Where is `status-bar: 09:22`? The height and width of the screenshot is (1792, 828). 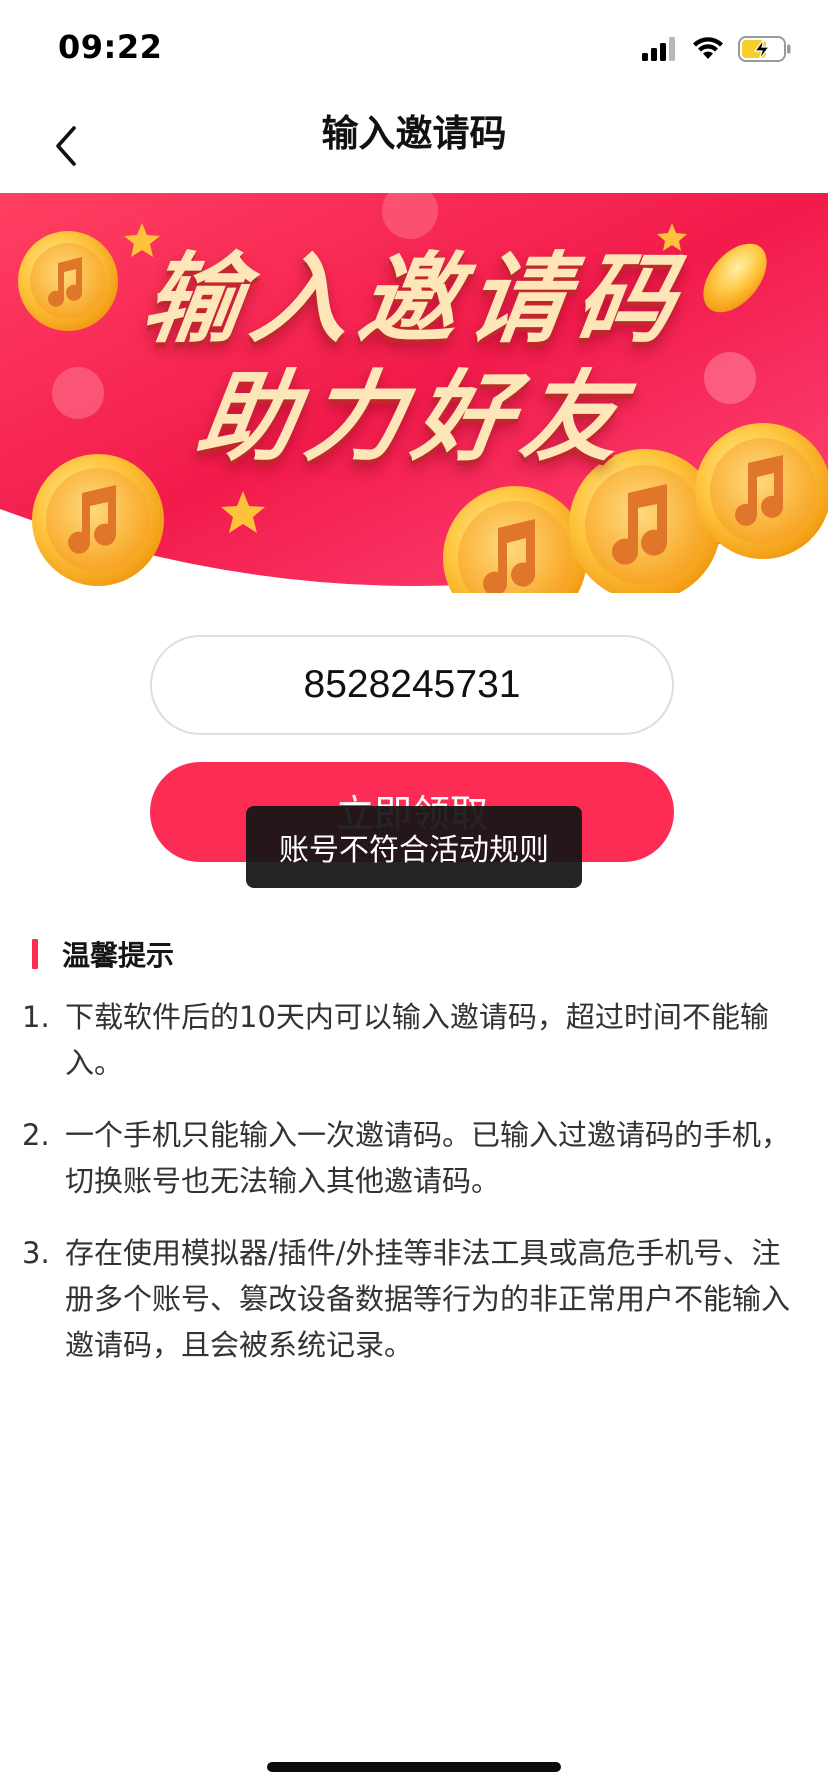
status-bar: 09:22 is located at coordinates (414, 48).